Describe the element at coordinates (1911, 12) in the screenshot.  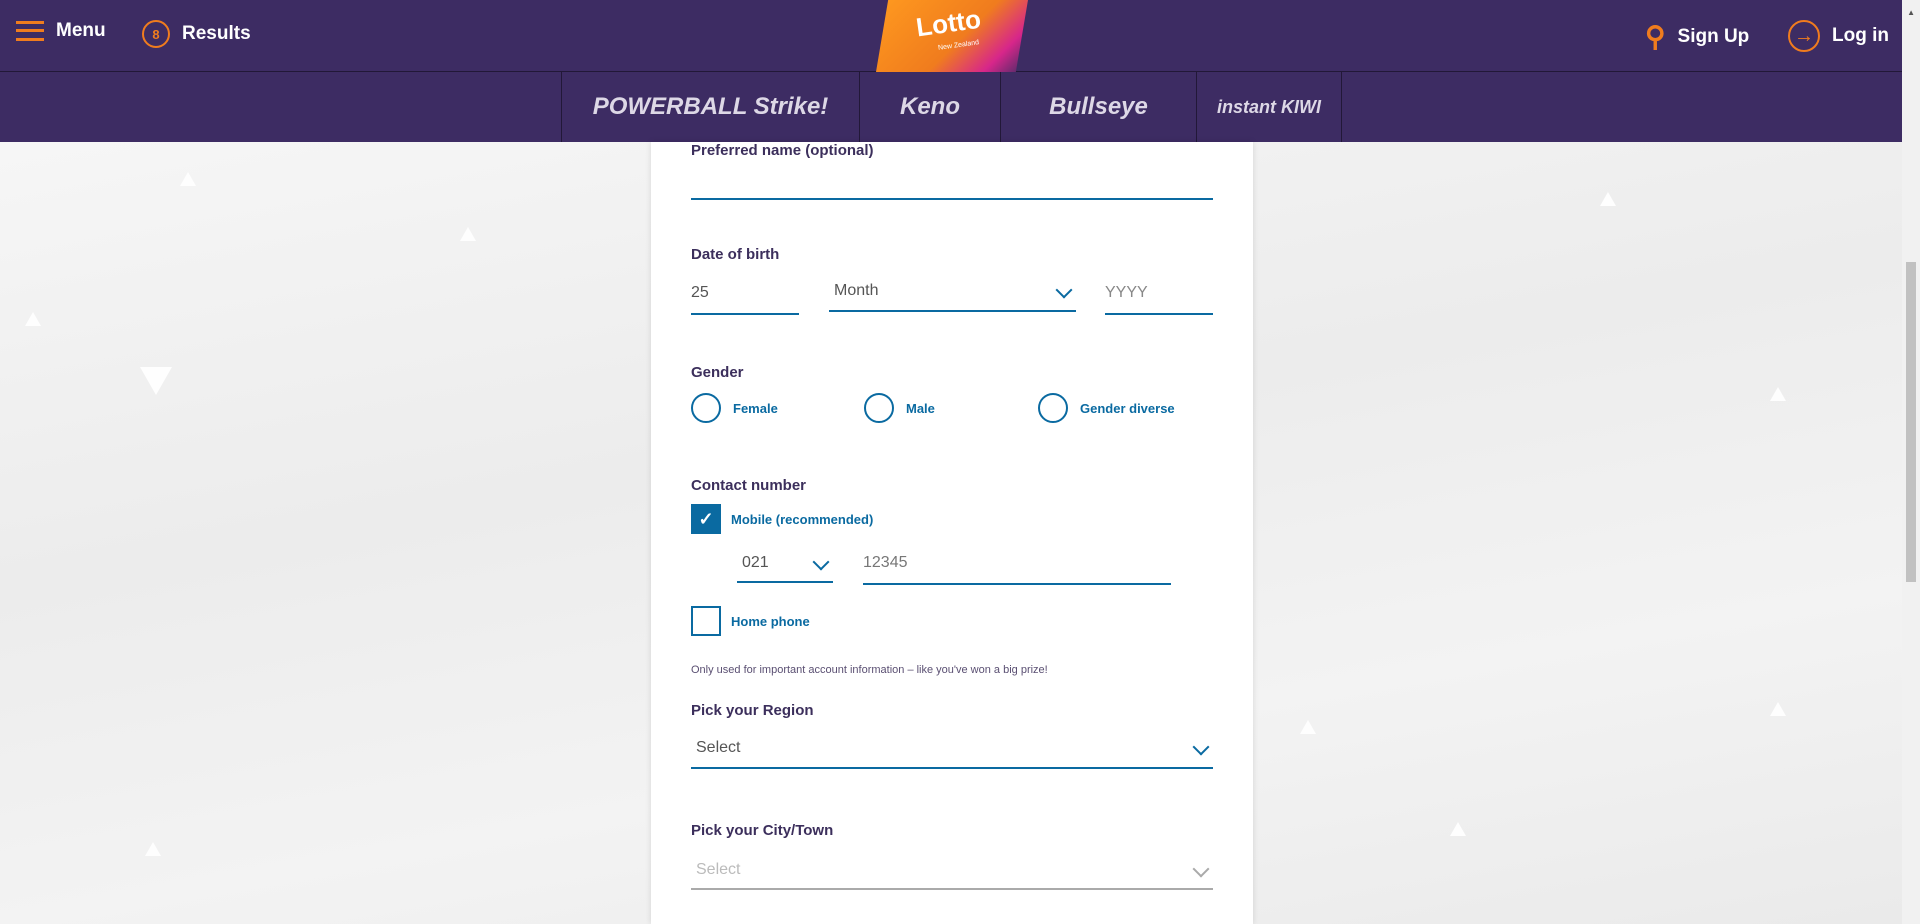
I see `scroll-up-icon: ▲` at that location.